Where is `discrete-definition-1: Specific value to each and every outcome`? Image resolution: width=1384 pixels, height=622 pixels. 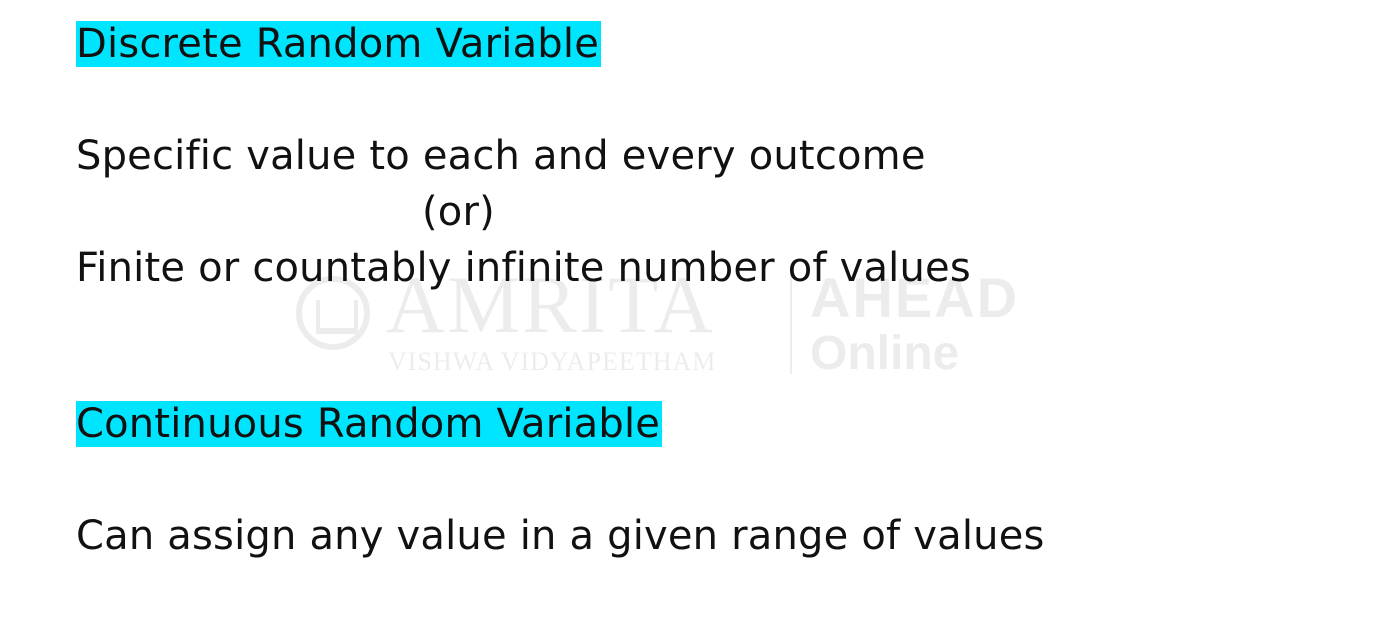
discrete-definition-1: Specific value to each and every outcome is located at coordinates (501, 156).